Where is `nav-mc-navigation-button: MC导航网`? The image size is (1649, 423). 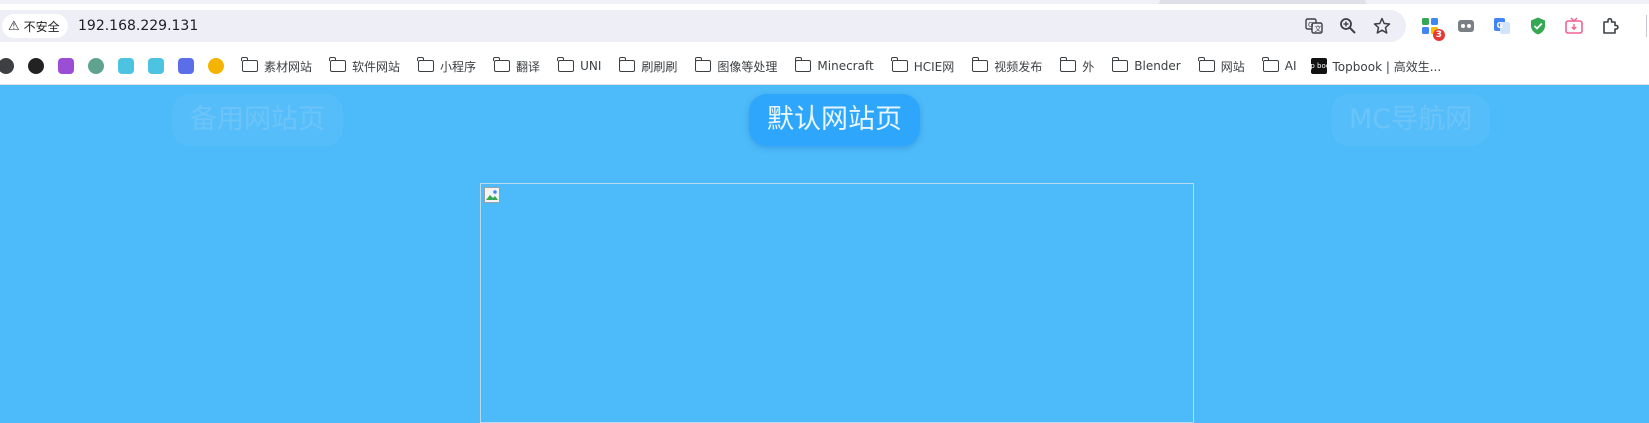
nav-mc-navigation-button: MC导航网 is located at coordinates (1411, 120).